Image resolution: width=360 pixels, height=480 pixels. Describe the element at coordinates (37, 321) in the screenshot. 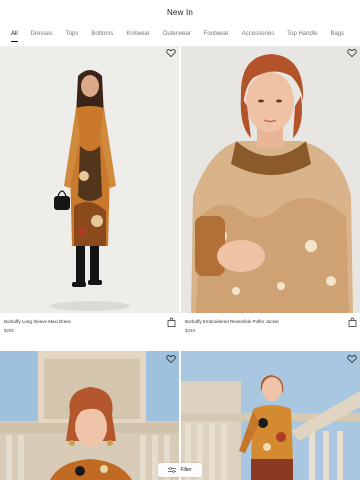

I see `product-name: Borboffy Long Sleeve Maxi Dress` at that location.